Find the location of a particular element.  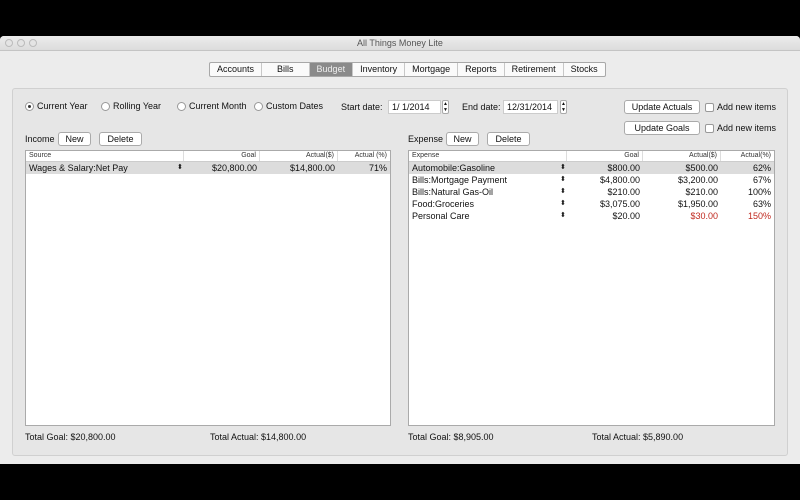

add-new-items-actuals-checkbox is located at coordinates (709, 107).